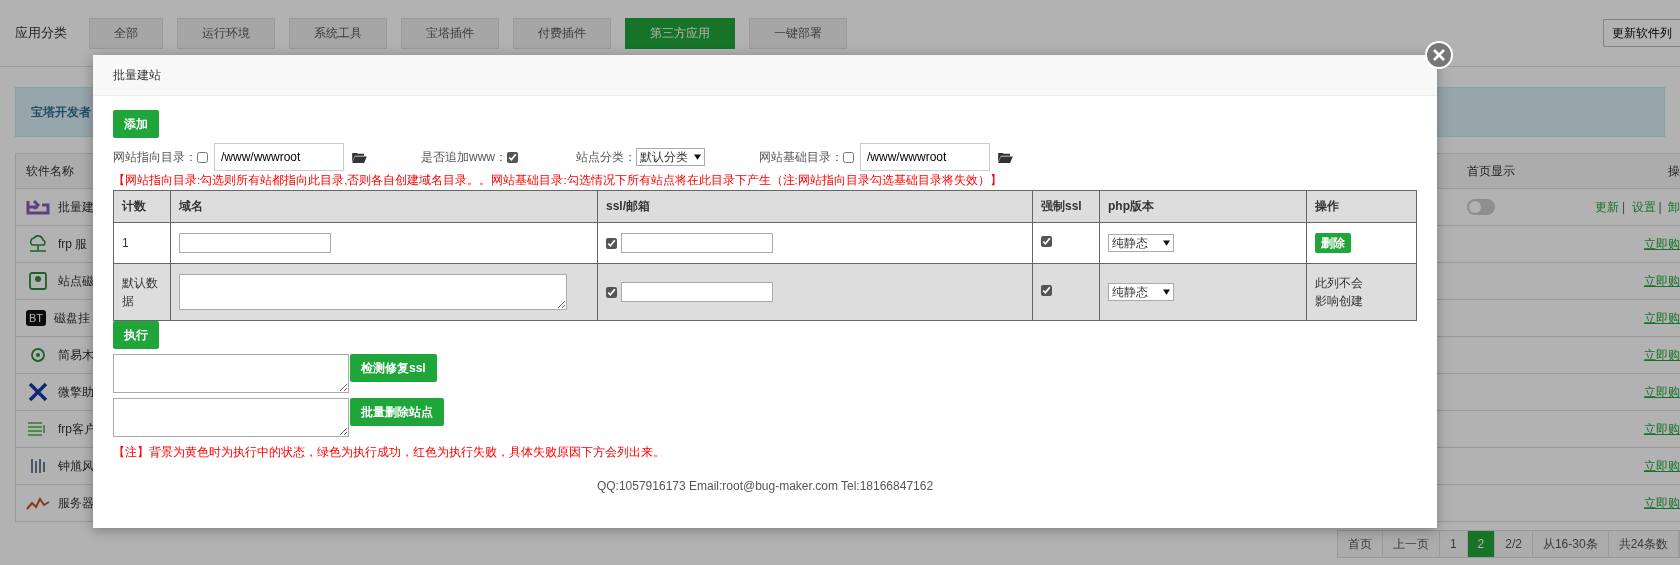 The width and height of the screenshot is (1680, 565). Describe the element at coordinates (155, 157) in the screenshot. I see `option-label: 网站指向目录：` at that location.